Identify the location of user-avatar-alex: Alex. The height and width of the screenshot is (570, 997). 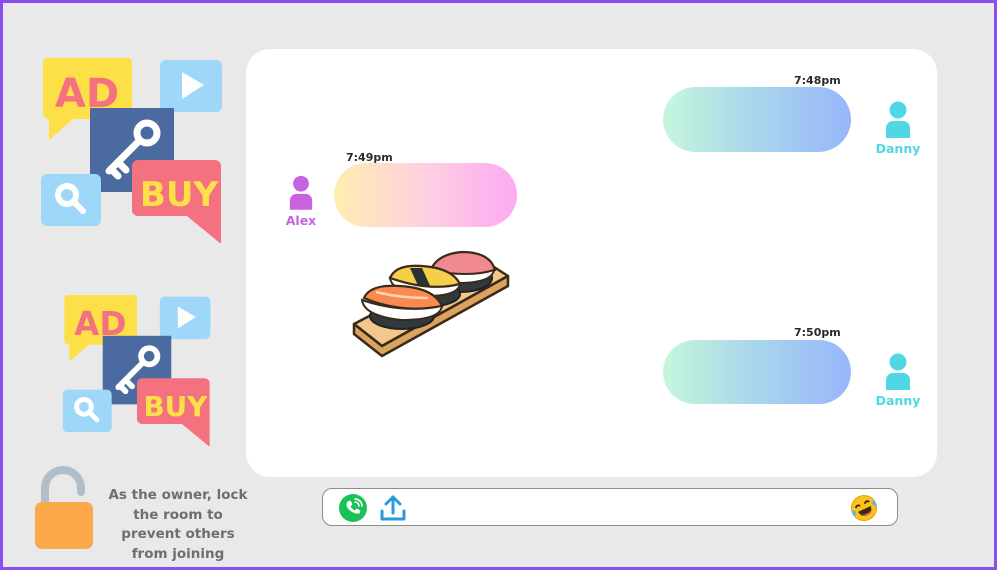
(301, 201).